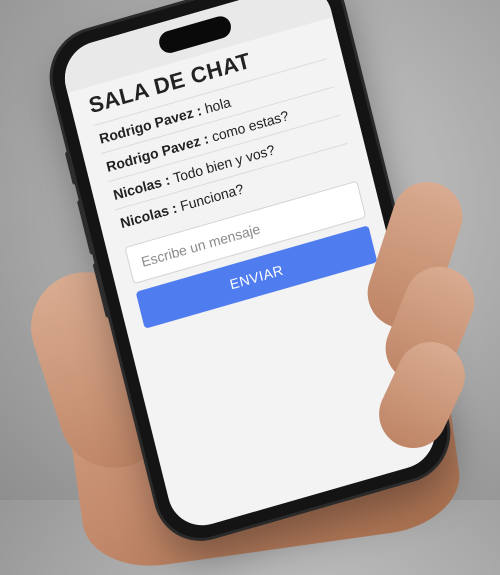 Image resolution: width=500 pixels, height=575 pixels. What do you see at coordinates (144, 216) in the screenshot?
I see `message-author: Nicolas` at bounding box center [144, 216].